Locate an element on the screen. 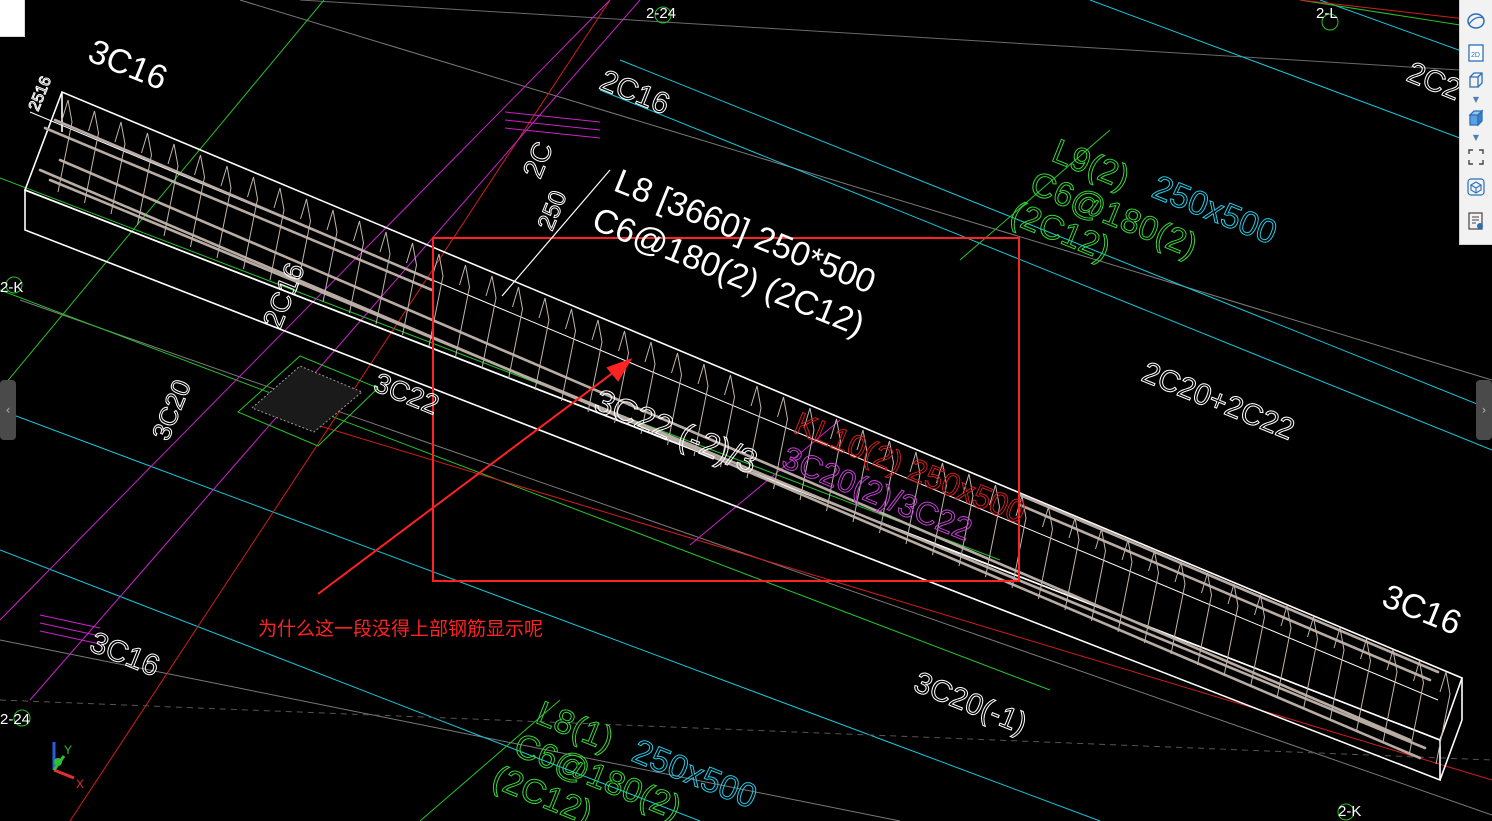 This screenshot has height=821, width=1492. view-cube-icon is located at coordinates (1476, 187).